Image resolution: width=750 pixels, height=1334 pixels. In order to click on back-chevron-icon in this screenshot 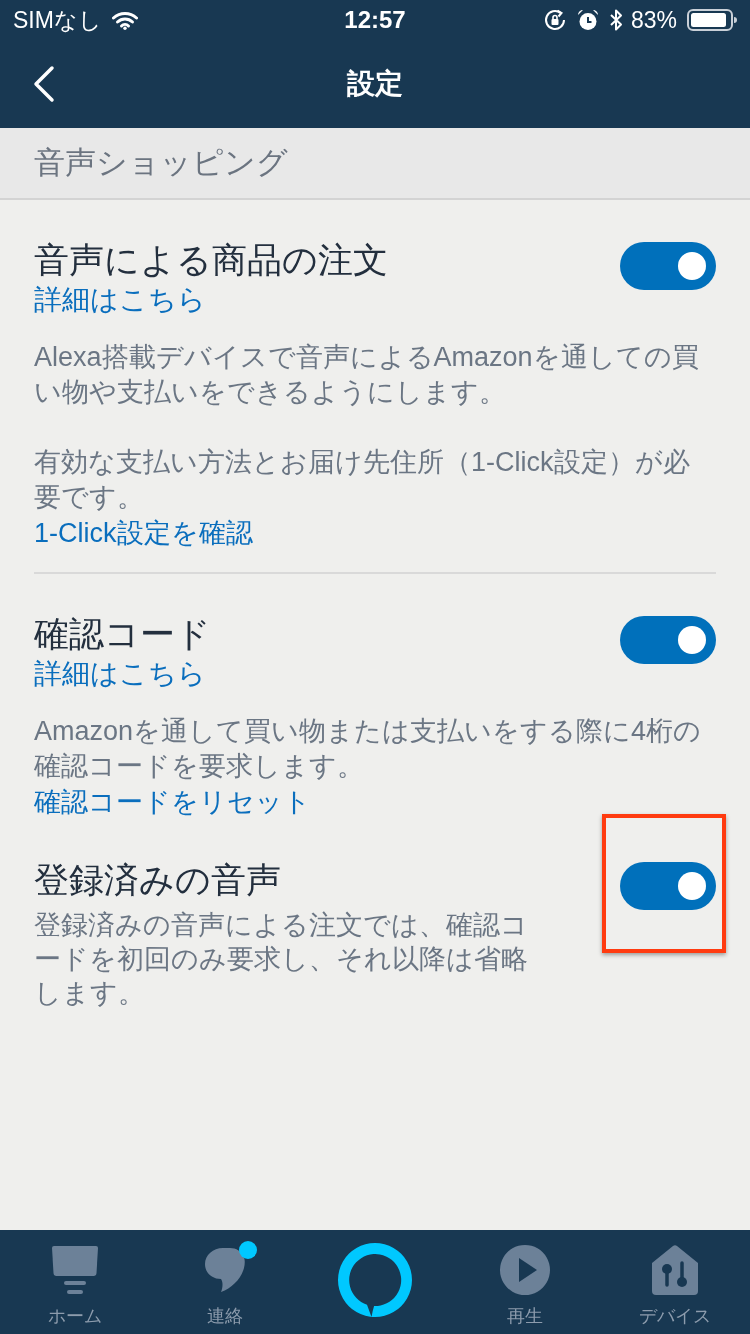, I will do `click(44, 84)`.